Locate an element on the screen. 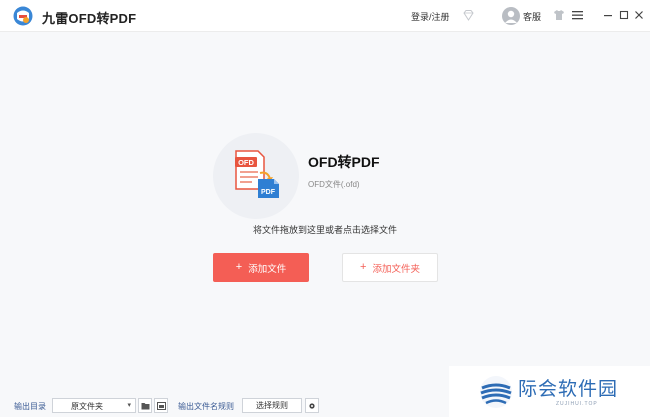 The width and height of the screenshot is (650, 417). pdf-label: PDF is located at coordinates (268, 192).